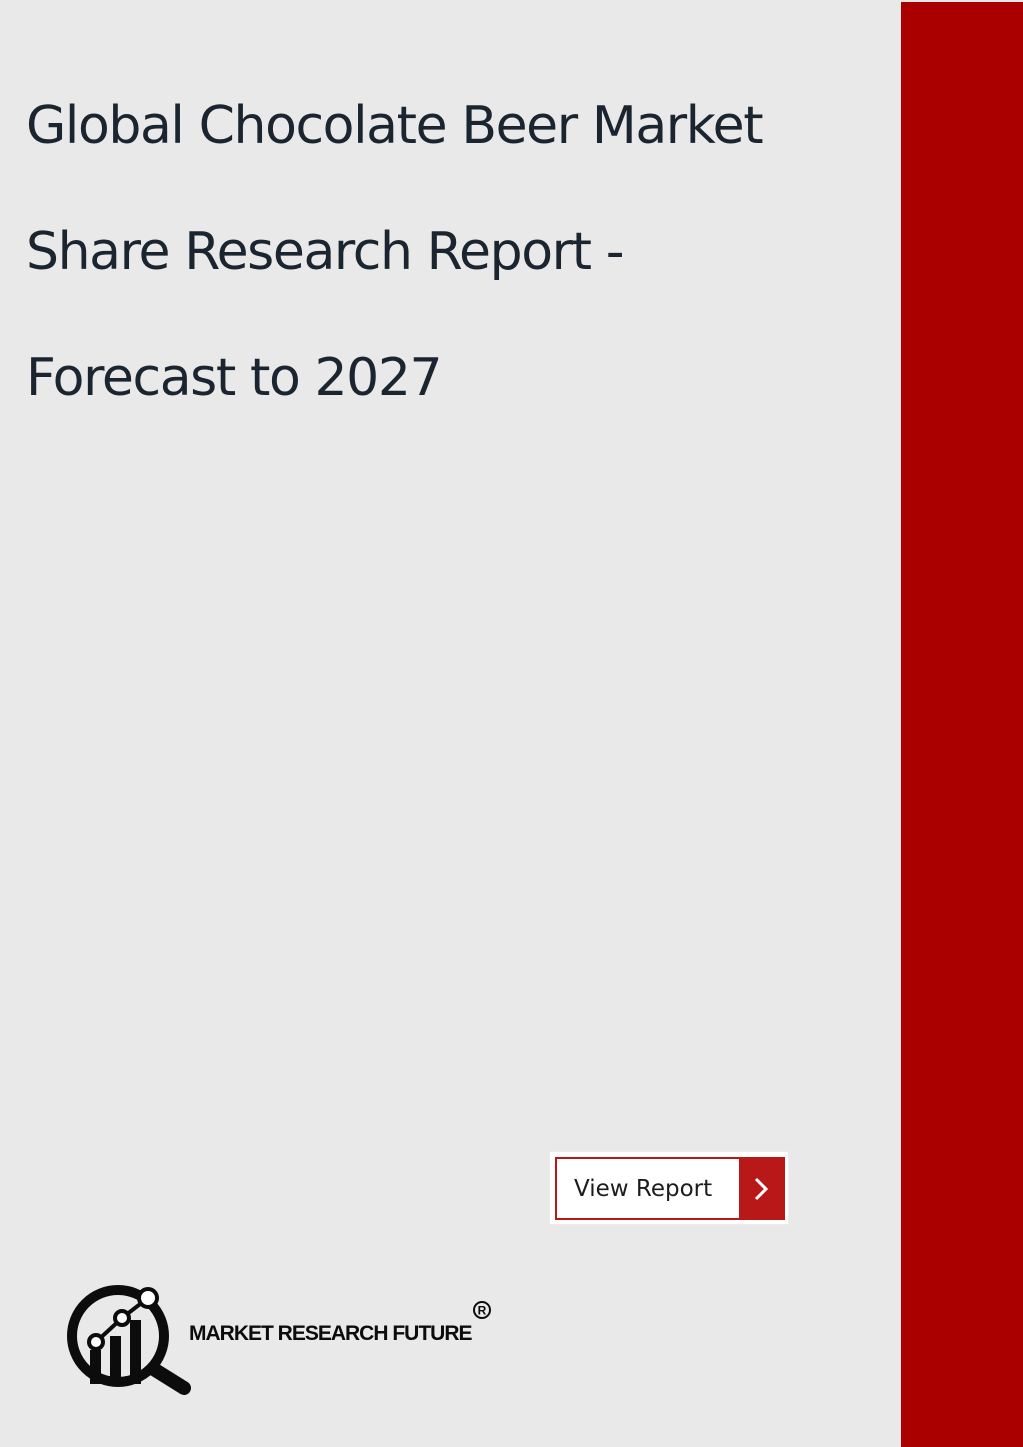  I want to click on view-report-button-frame: View Report, so click(670, 1188).